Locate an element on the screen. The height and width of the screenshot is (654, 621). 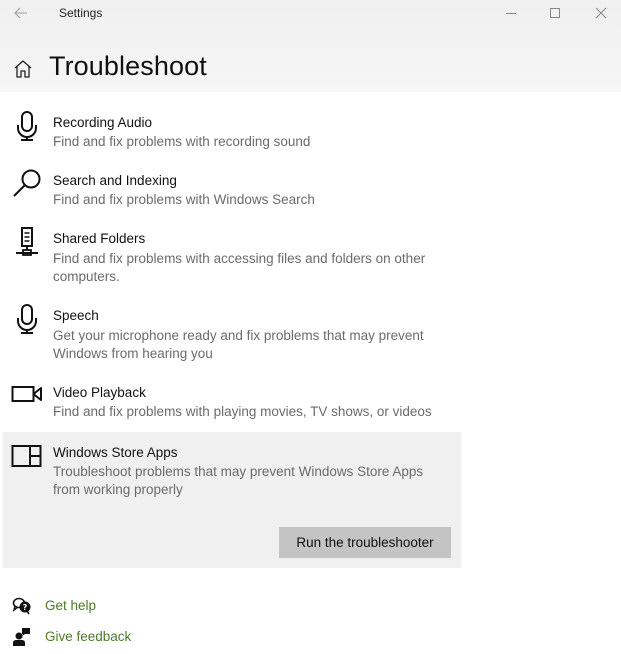
home-button is located at coordinates (23, 69).